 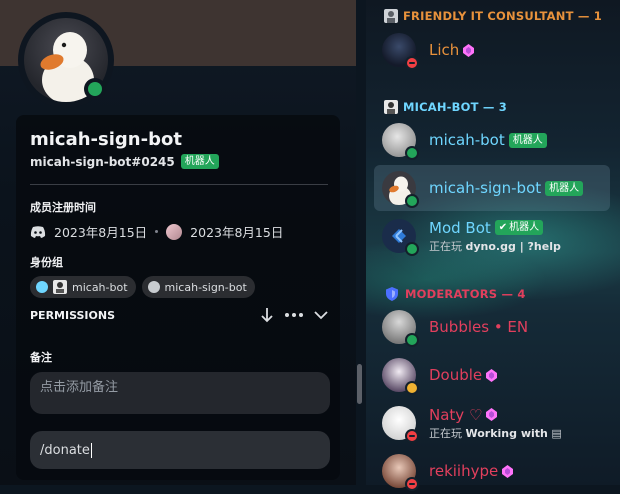 I want to click on arrow-down-icon, so click(x=267, y=315).